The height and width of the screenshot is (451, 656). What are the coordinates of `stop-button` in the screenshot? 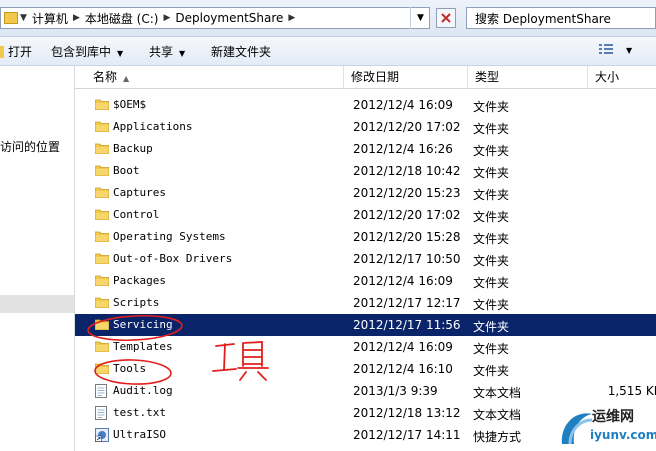 It's located at (446, 18).